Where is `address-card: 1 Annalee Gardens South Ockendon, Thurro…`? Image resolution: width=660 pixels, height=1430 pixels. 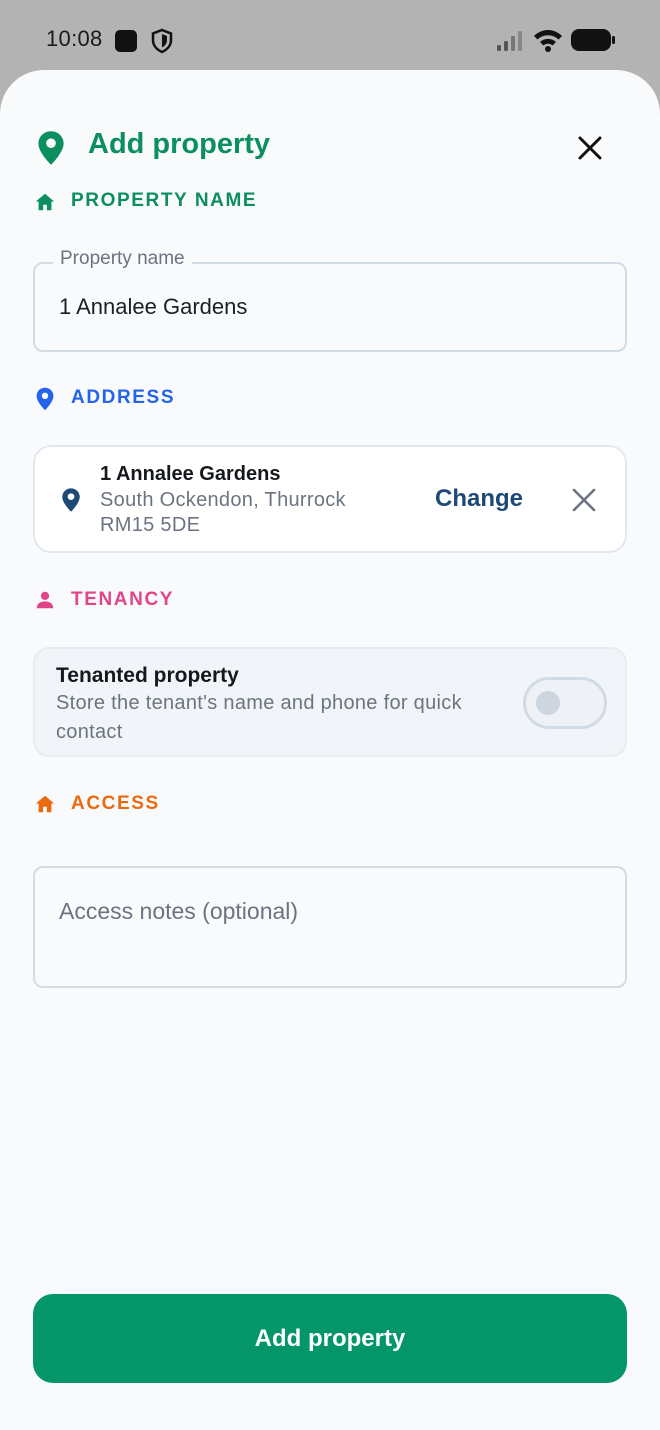
address-card: 1 Annalee Gardens South Ockendon, Thurro… is located at coordinates (330, 499).